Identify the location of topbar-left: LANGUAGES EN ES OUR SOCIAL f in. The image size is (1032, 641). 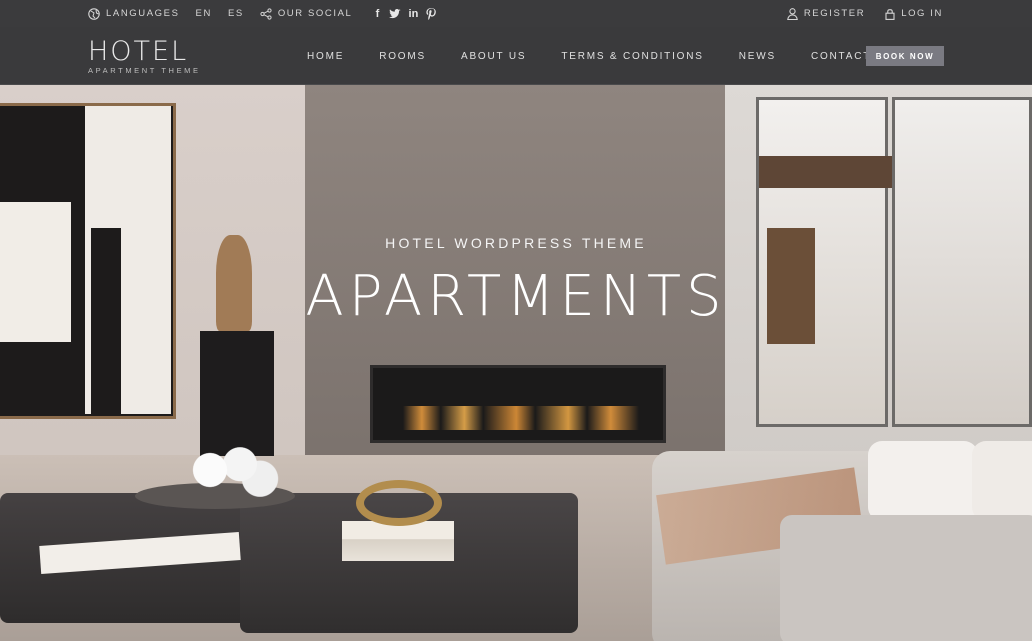
(265, 13).